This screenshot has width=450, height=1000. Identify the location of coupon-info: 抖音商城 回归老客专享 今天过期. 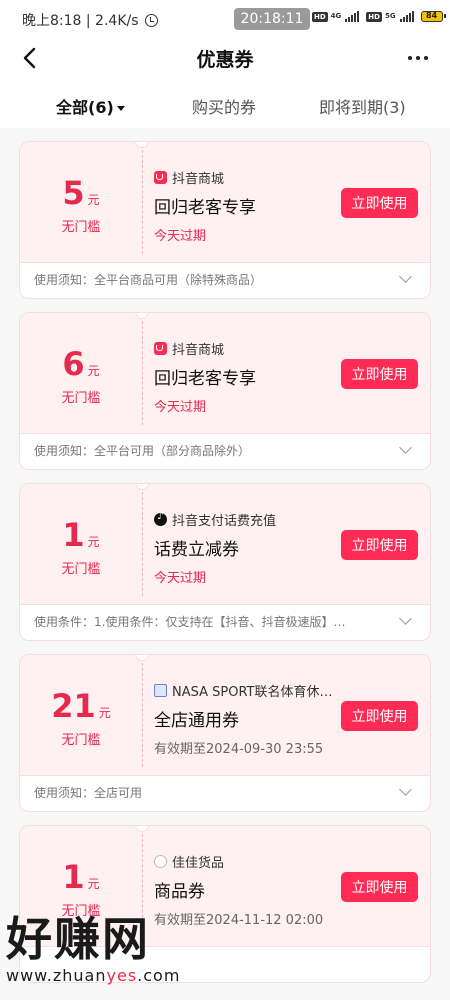
(244, 206).